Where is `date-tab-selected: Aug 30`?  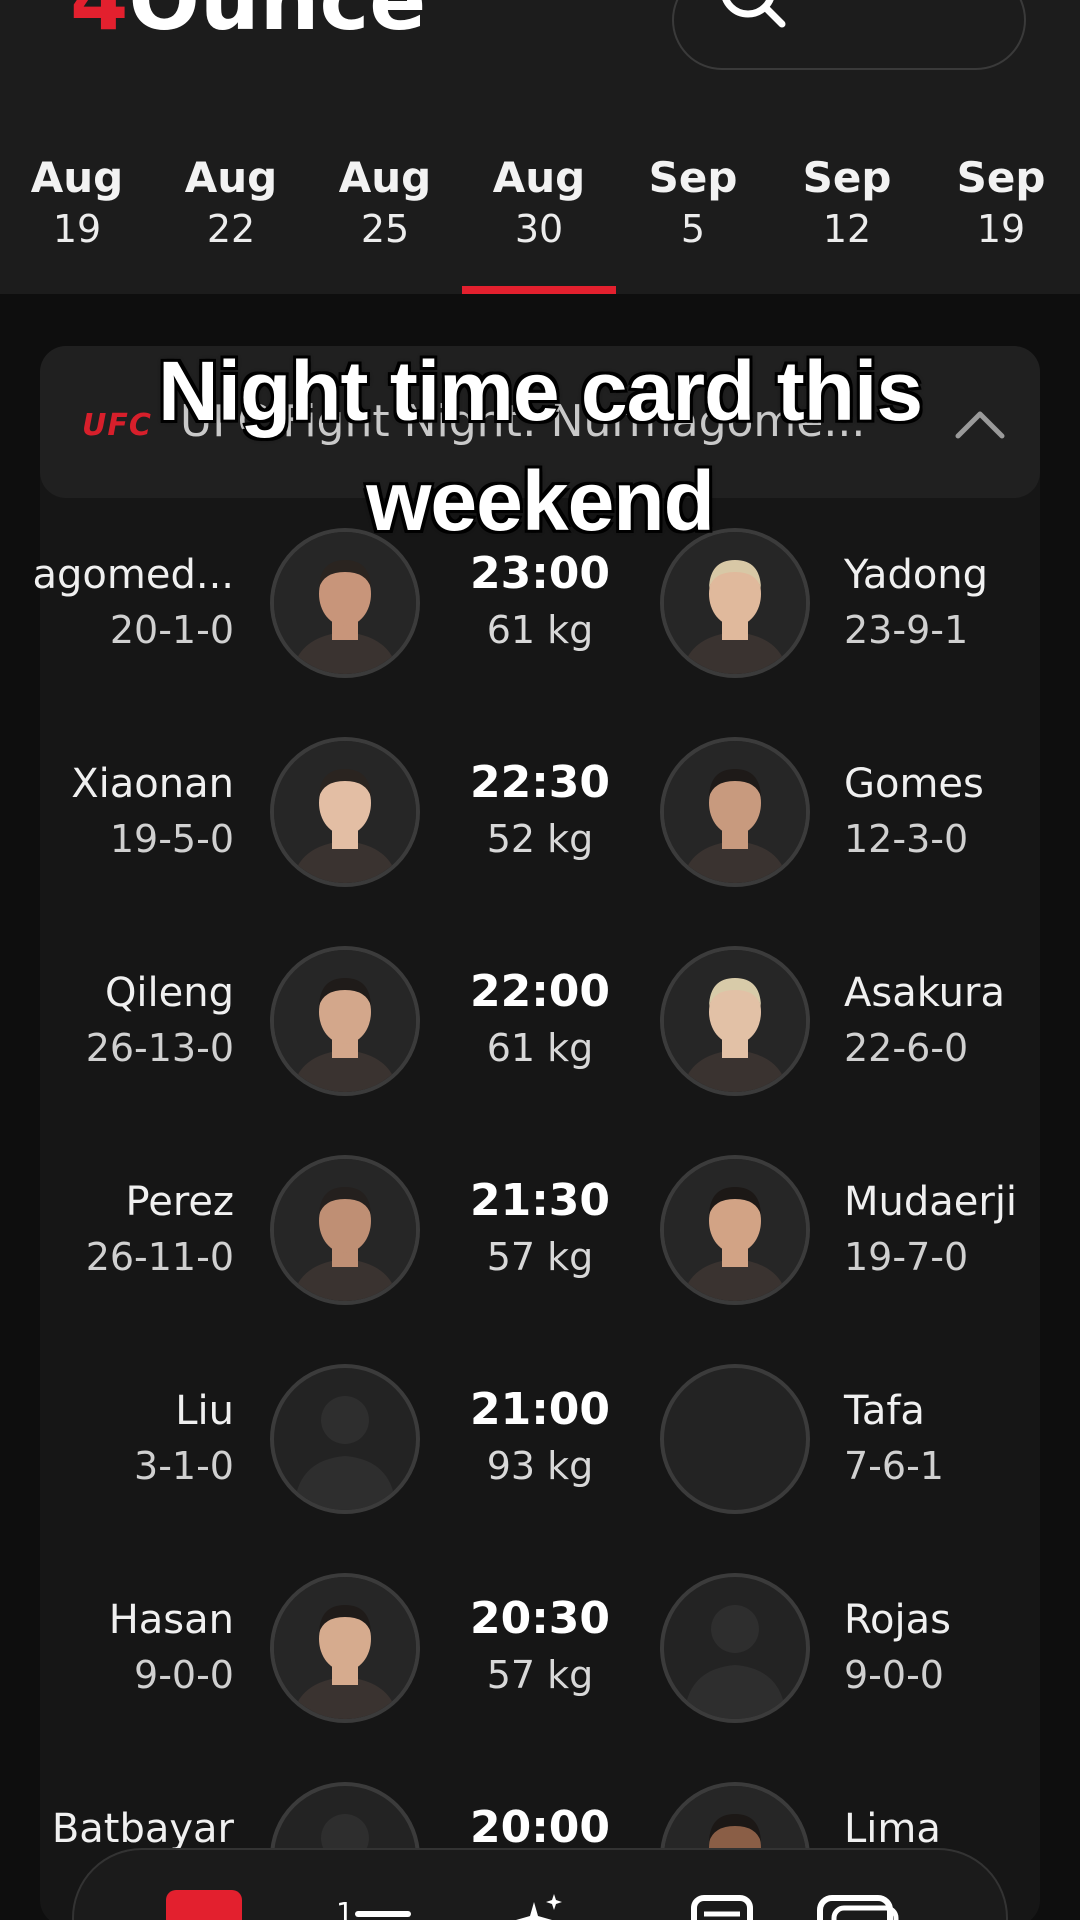 date-tab-selected: Aug 30 is located at coordinates (539, 223).